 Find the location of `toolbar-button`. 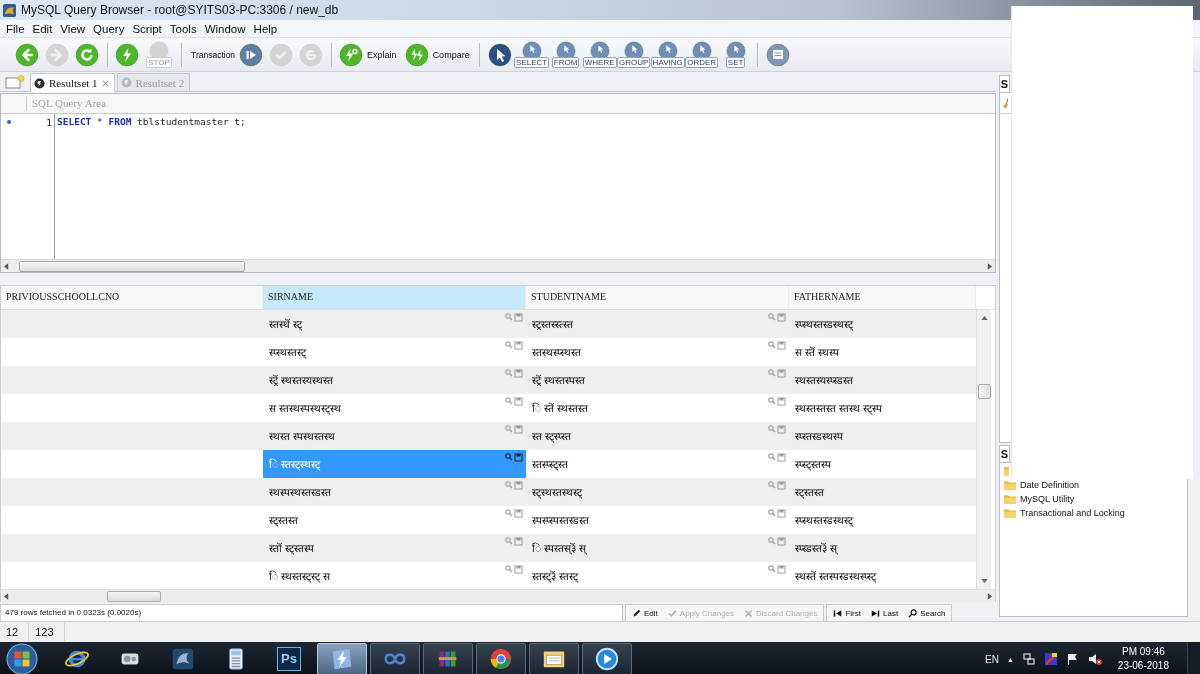

toolbar-button is located at coordinates (777, 54).